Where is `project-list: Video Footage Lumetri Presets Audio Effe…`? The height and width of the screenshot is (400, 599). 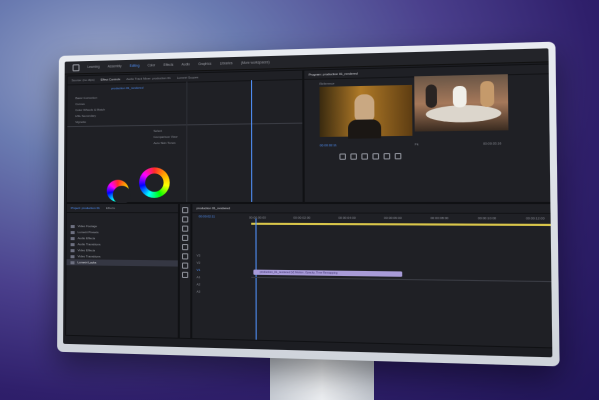 project-list: Video Footage Lumetri Presets Audio Effe… is located at coordinates (122, 245).